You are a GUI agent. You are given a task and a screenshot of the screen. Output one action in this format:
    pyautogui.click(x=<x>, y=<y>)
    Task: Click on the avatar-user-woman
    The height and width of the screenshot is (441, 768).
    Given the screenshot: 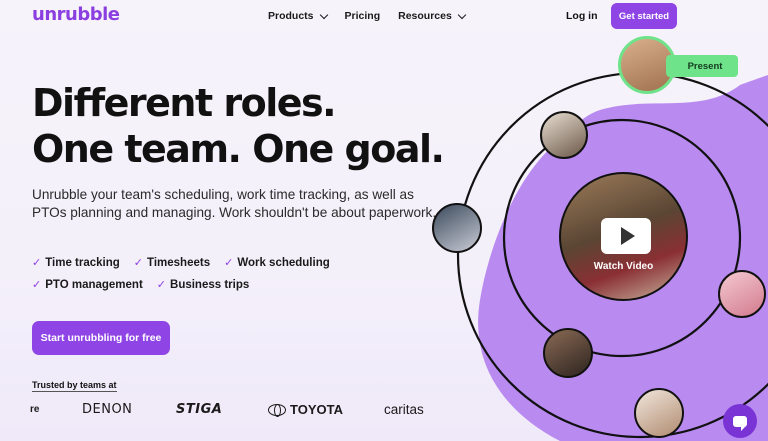 What is the action you would take?
    pyautogui.click(x=659, y=413)
    